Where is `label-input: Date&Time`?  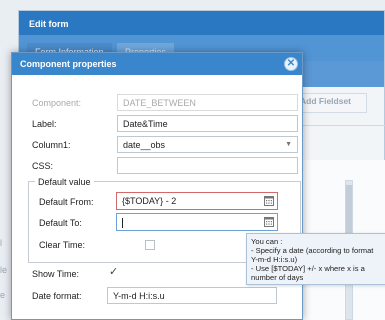
label-input: Date&Time is located at coordinates (207, 123).